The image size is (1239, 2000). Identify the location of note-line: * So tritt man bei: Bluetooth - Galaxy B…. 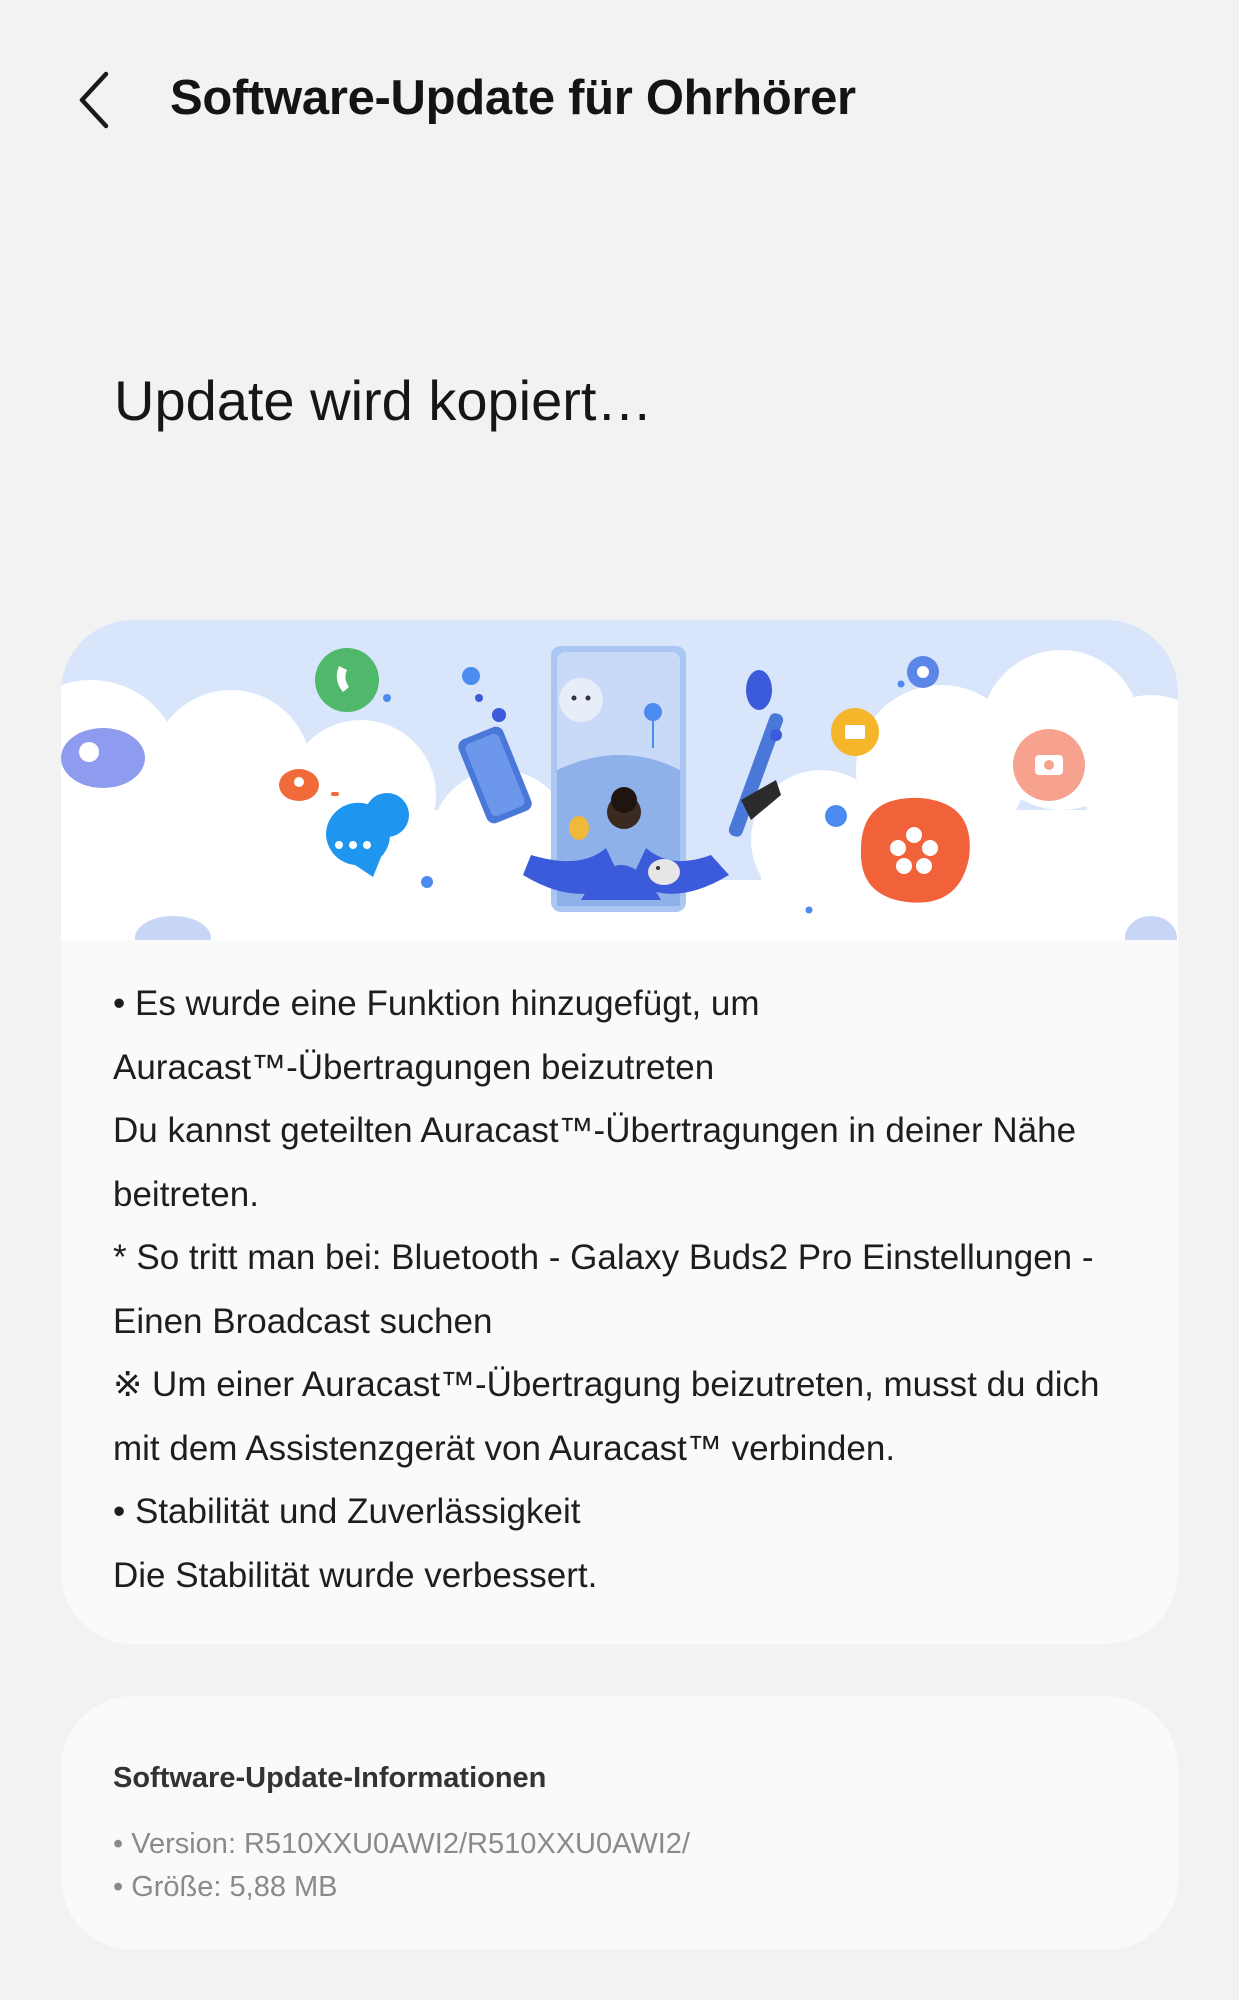
(603, 1257).